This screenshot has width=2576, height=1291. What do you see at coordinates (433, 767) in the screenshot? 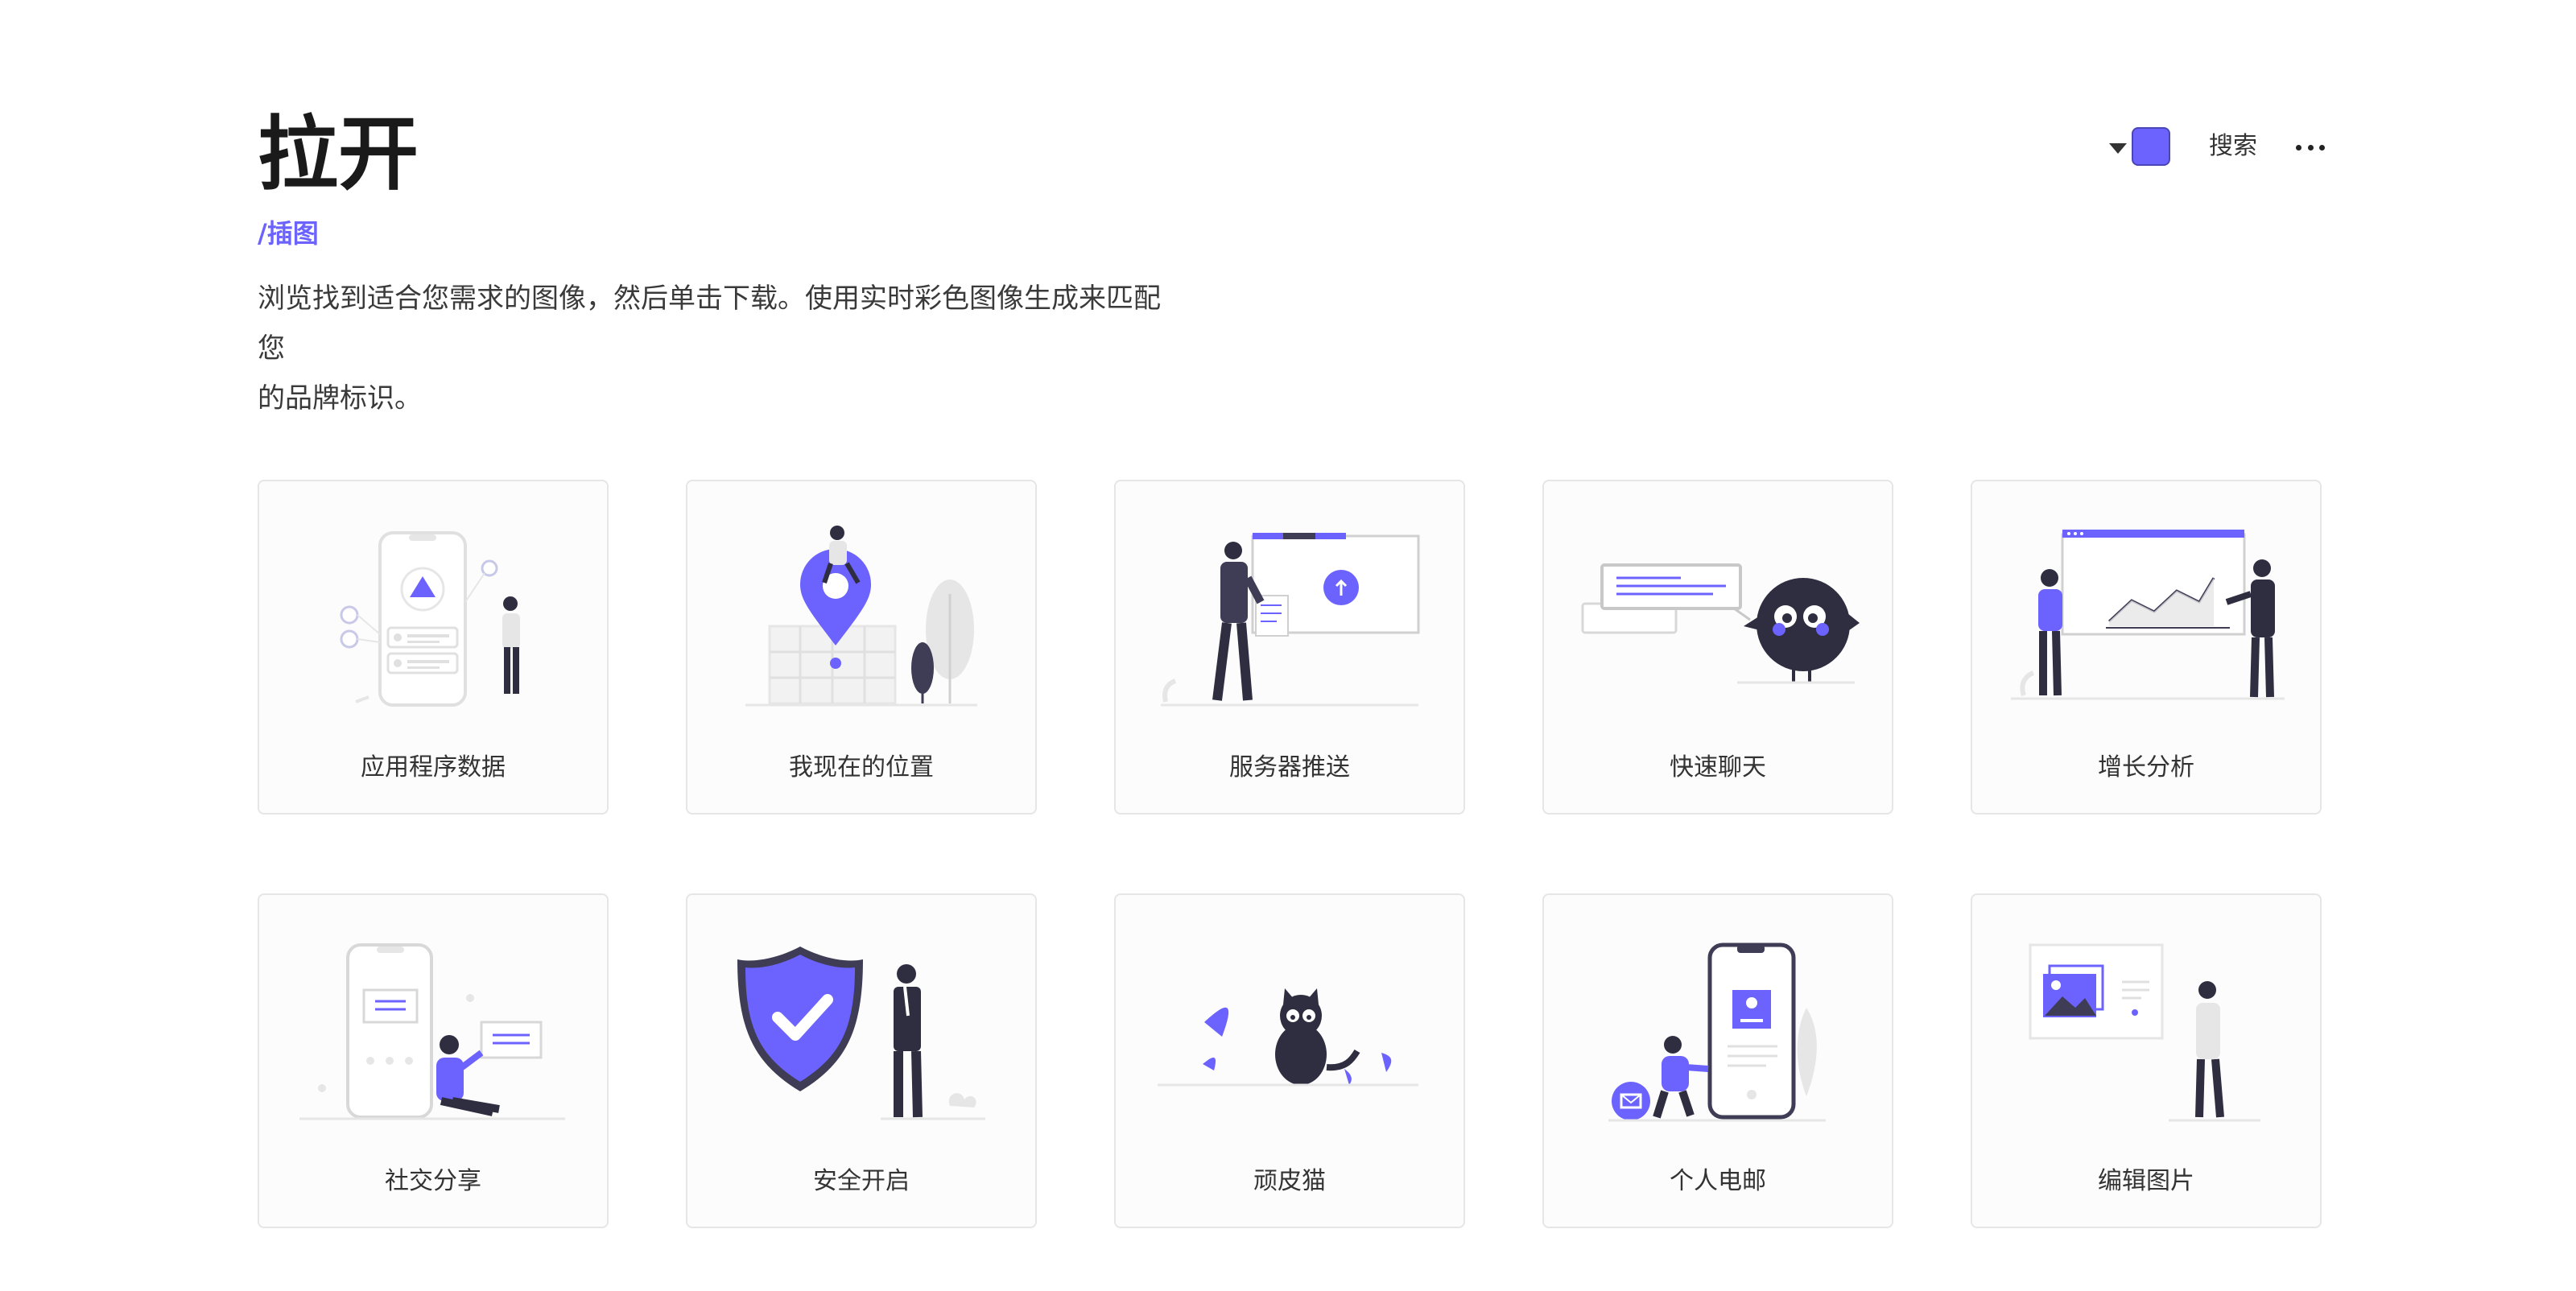
I see `illustration-label: 应用程序数据` at bounding box center [433, 767].